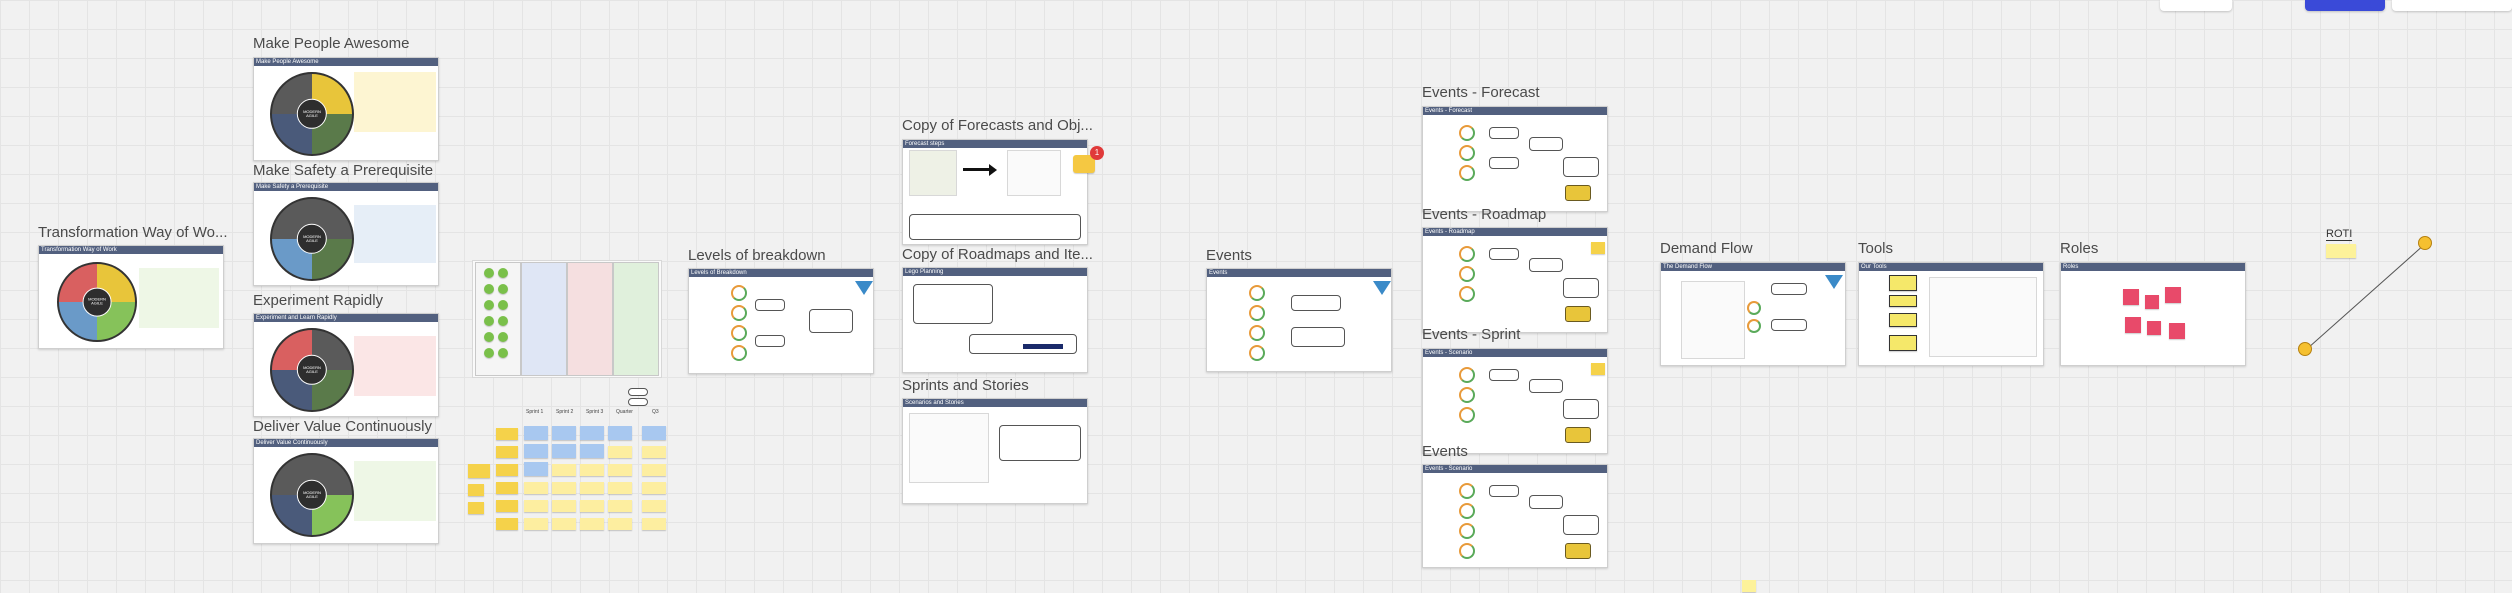  I want to click on frame-events-2: Events - Scenario, so click(1515, 516).